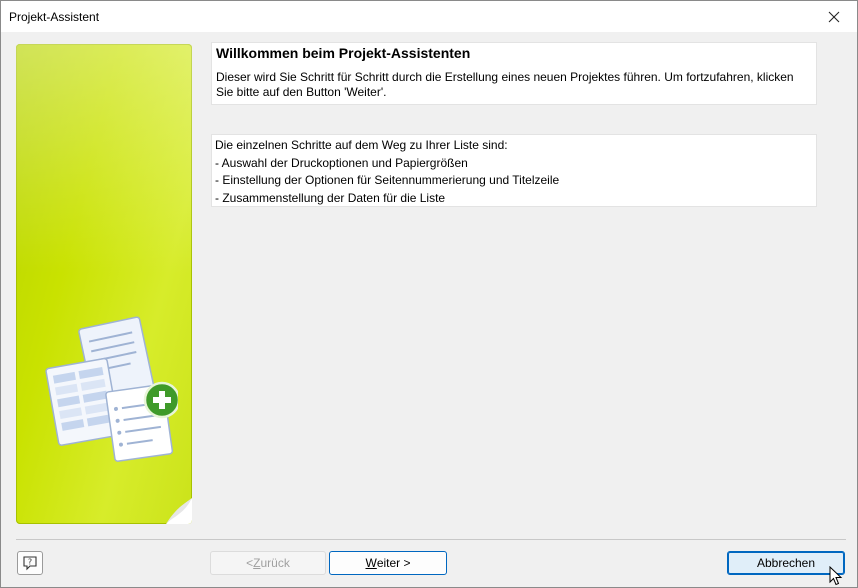  I want to click on window-title: Projekt-Assistent, so click(54, 17).